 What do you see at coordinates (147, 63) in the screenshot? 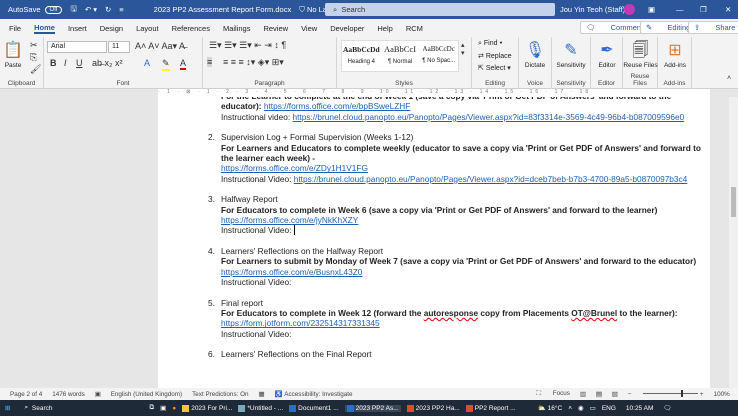
I see `text-effects-icon: A` at bounding box center [147, 63].